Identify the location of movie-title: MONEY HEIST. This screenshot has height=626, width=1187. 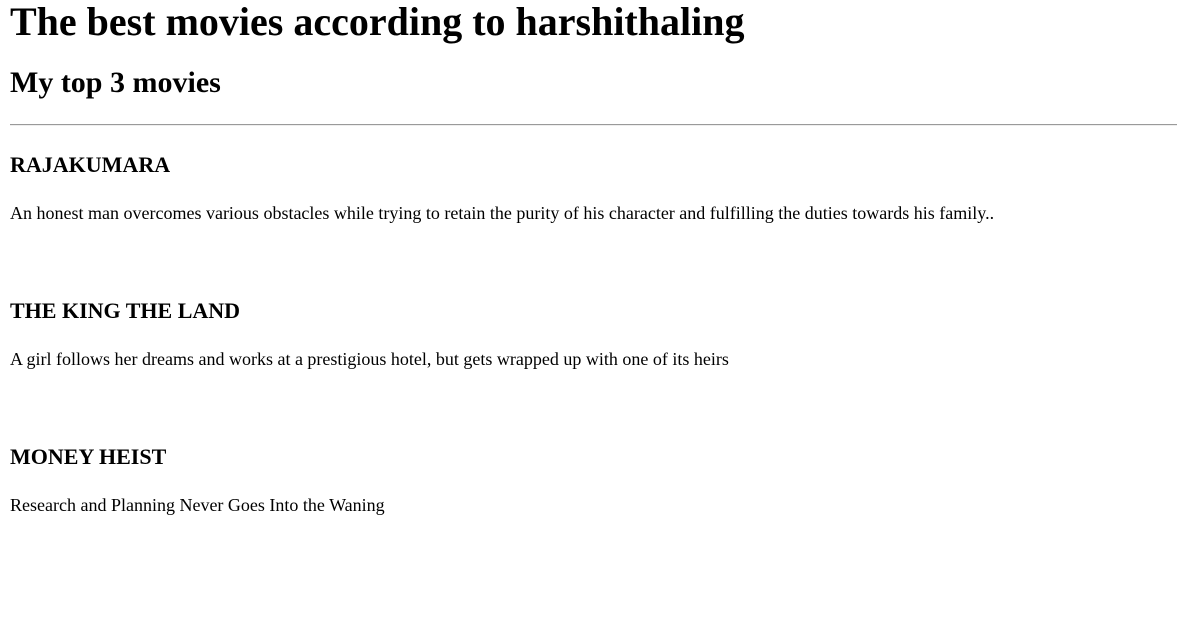
(88, 456).